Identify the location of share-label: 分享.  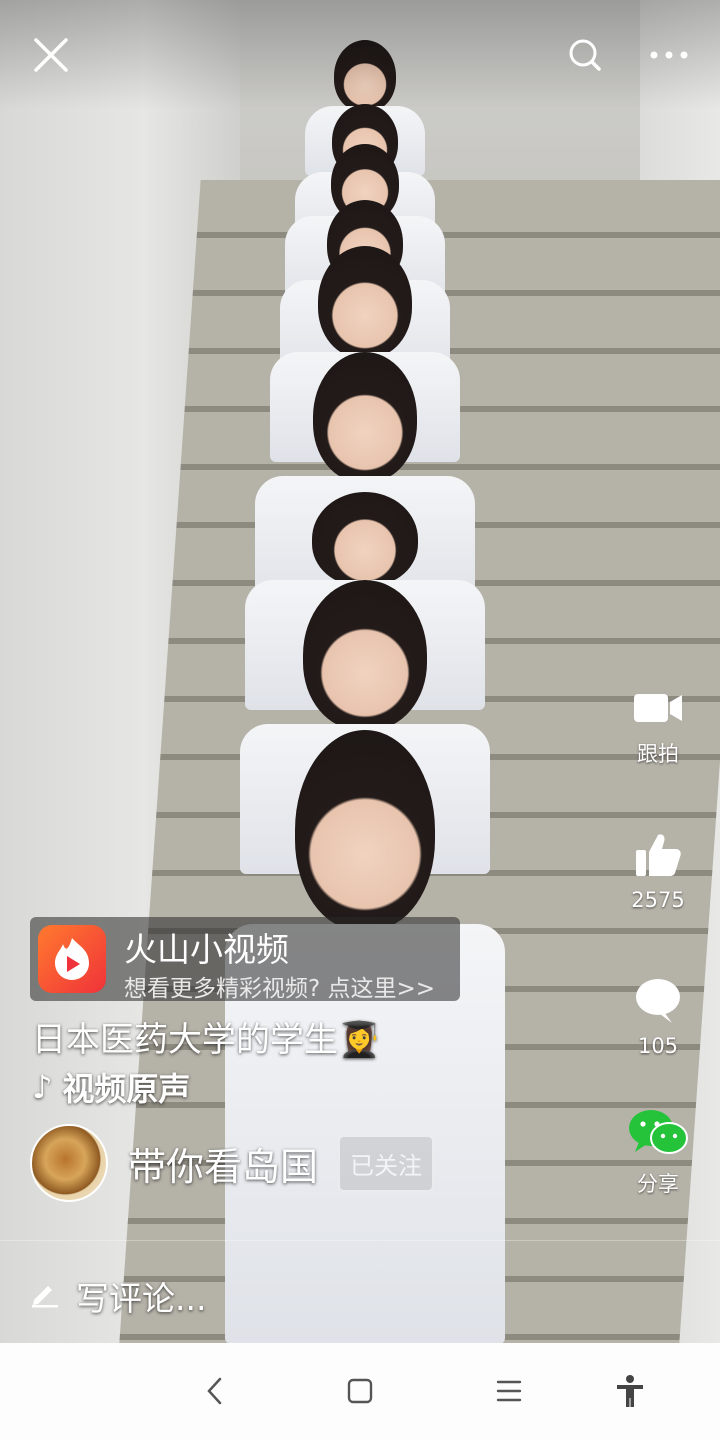
(658, 1184).